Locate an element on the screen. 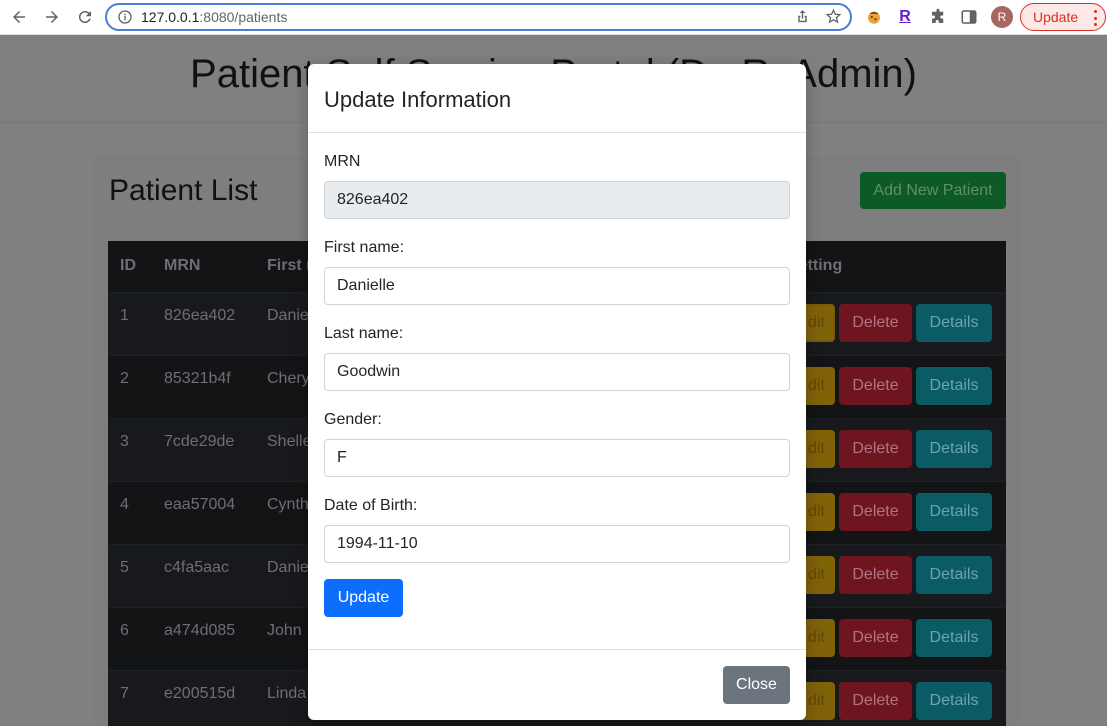  url-text: 127.0.0.1:8080/patients is located at coordinates (214, 17).